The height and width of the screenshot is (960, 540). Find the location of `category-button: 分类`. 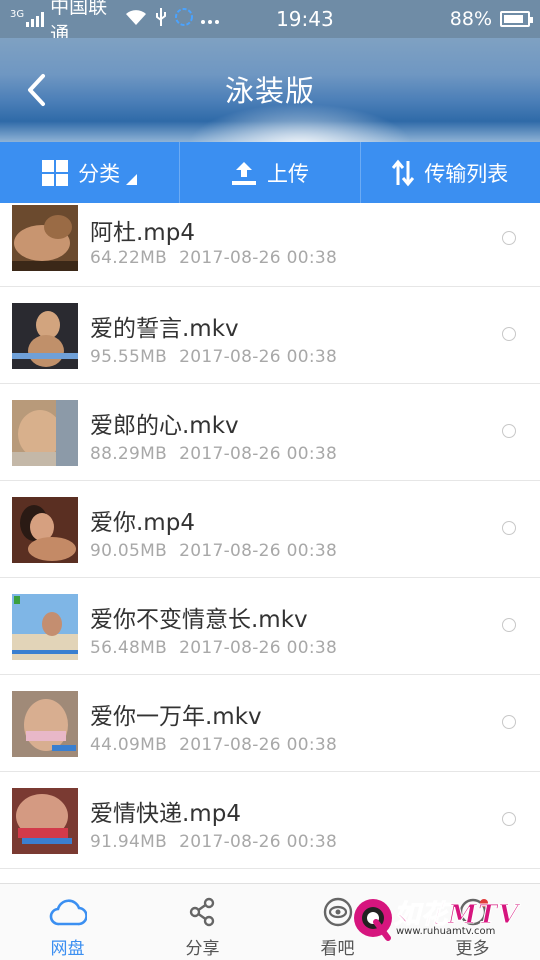

category-button: 分类 is located at coordinates (90, 172).